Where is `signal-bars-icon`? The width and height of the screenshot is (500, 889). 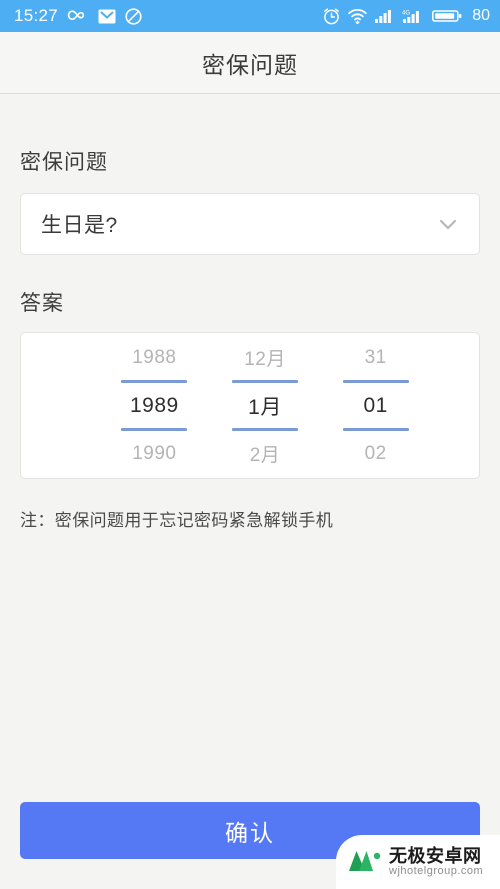
signal-bars-icon is located at coordinates (384, 16).